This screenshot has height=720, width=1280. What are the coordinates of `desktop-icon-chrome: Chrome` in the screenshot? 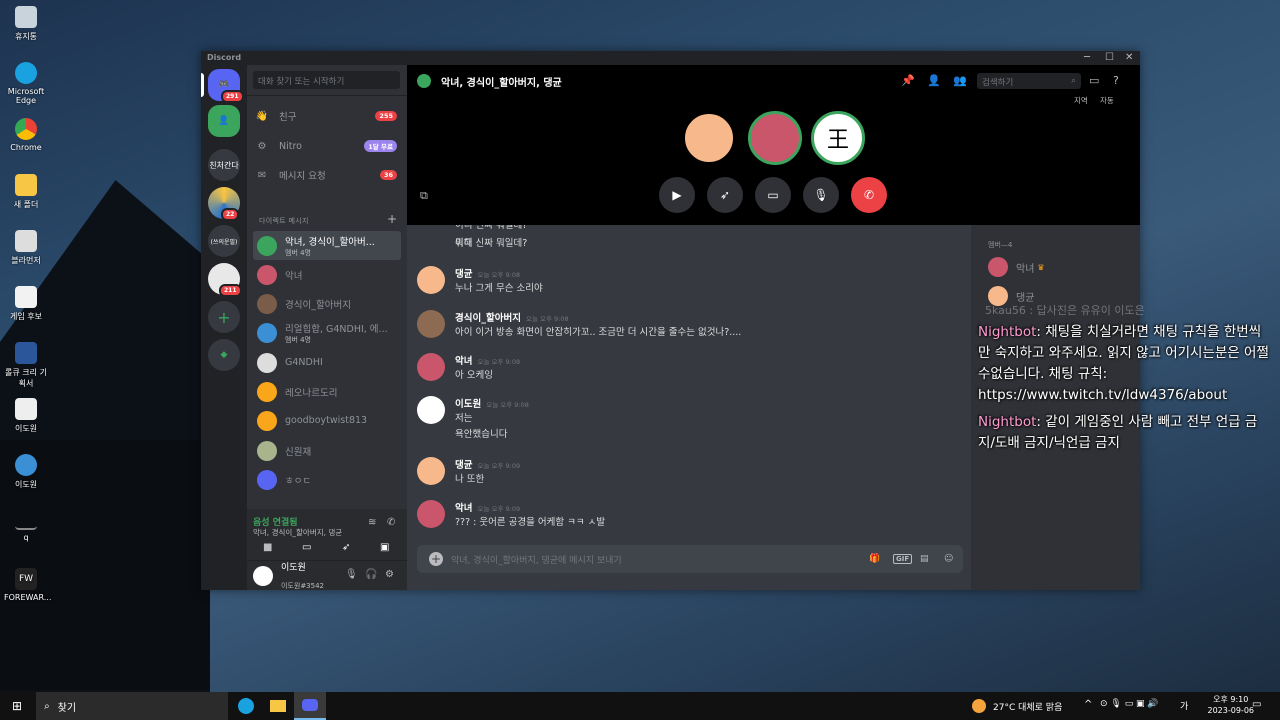 It's located at (26, 135).